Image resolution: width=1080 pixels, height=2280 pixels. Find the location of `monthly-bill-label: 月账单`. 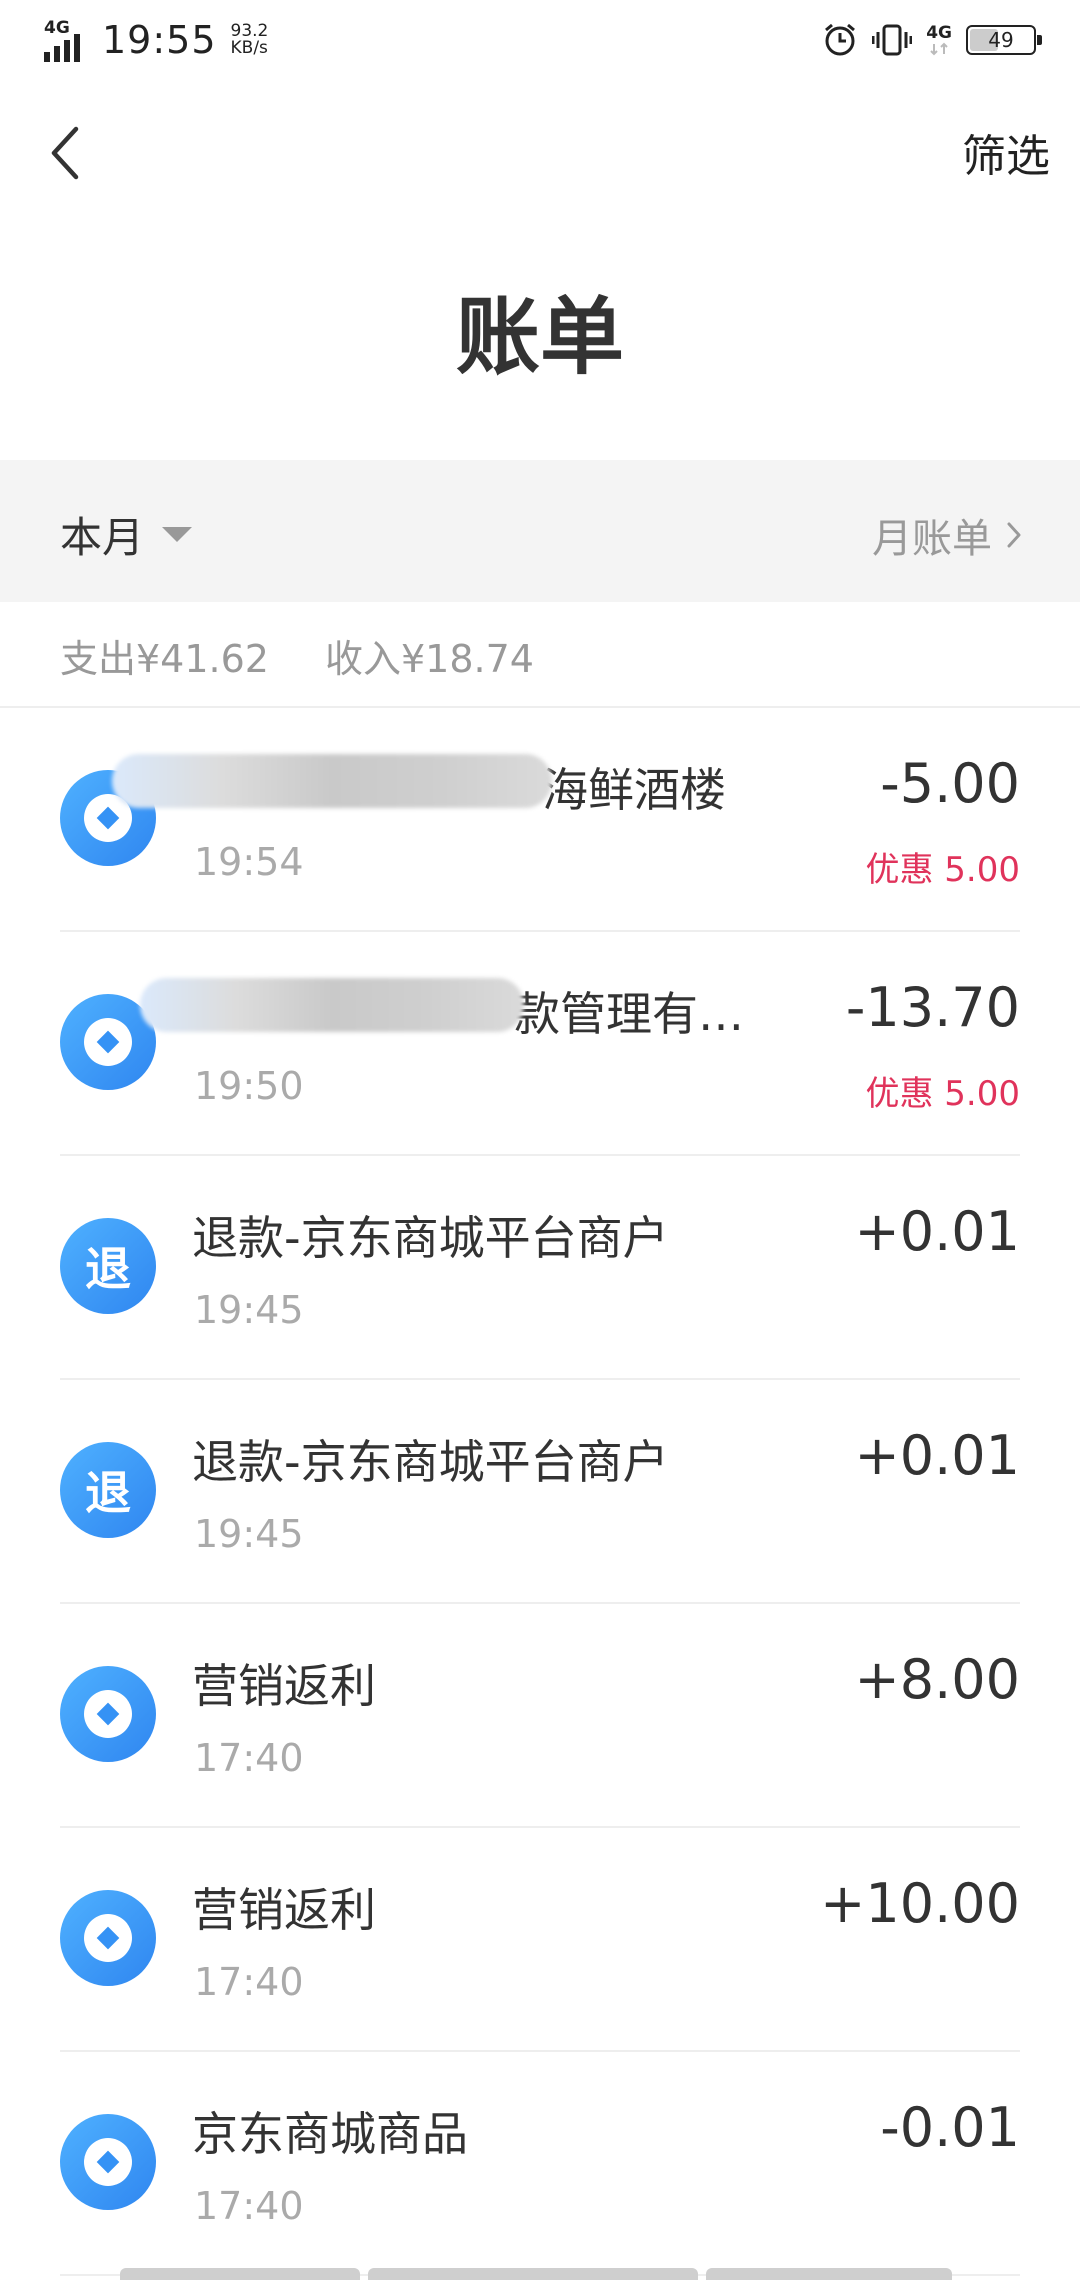

monthly-bill-label: 月账单 is located at coordinates (932, 539).